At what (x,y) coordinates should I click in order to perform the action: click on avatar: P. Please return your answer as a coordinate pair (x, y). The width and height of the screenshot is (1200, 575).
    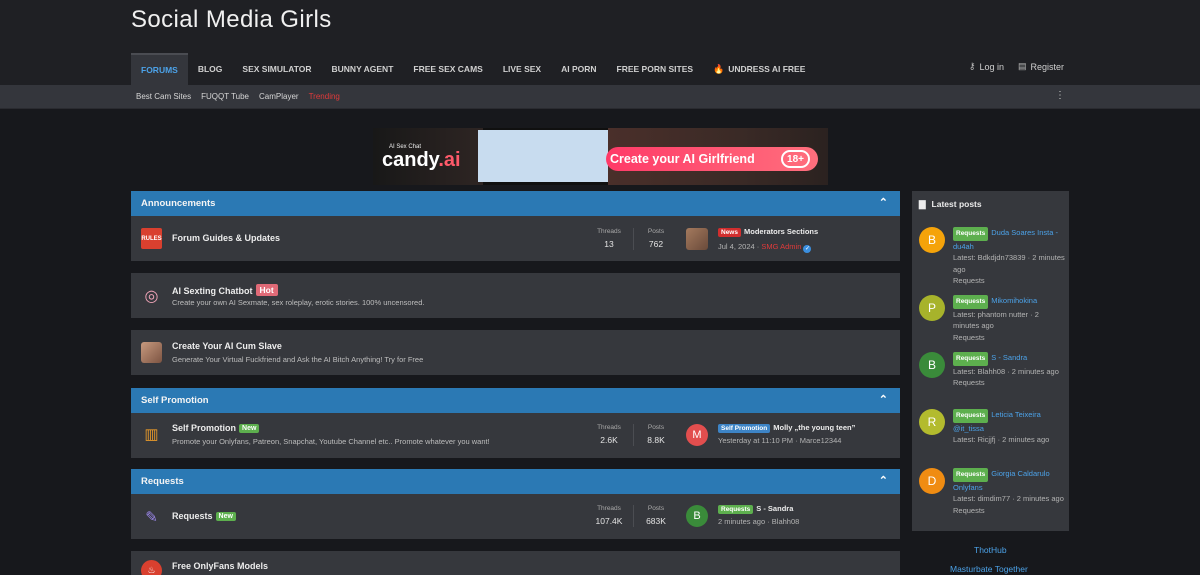
    Looking at the image, I should click on (932, 308).